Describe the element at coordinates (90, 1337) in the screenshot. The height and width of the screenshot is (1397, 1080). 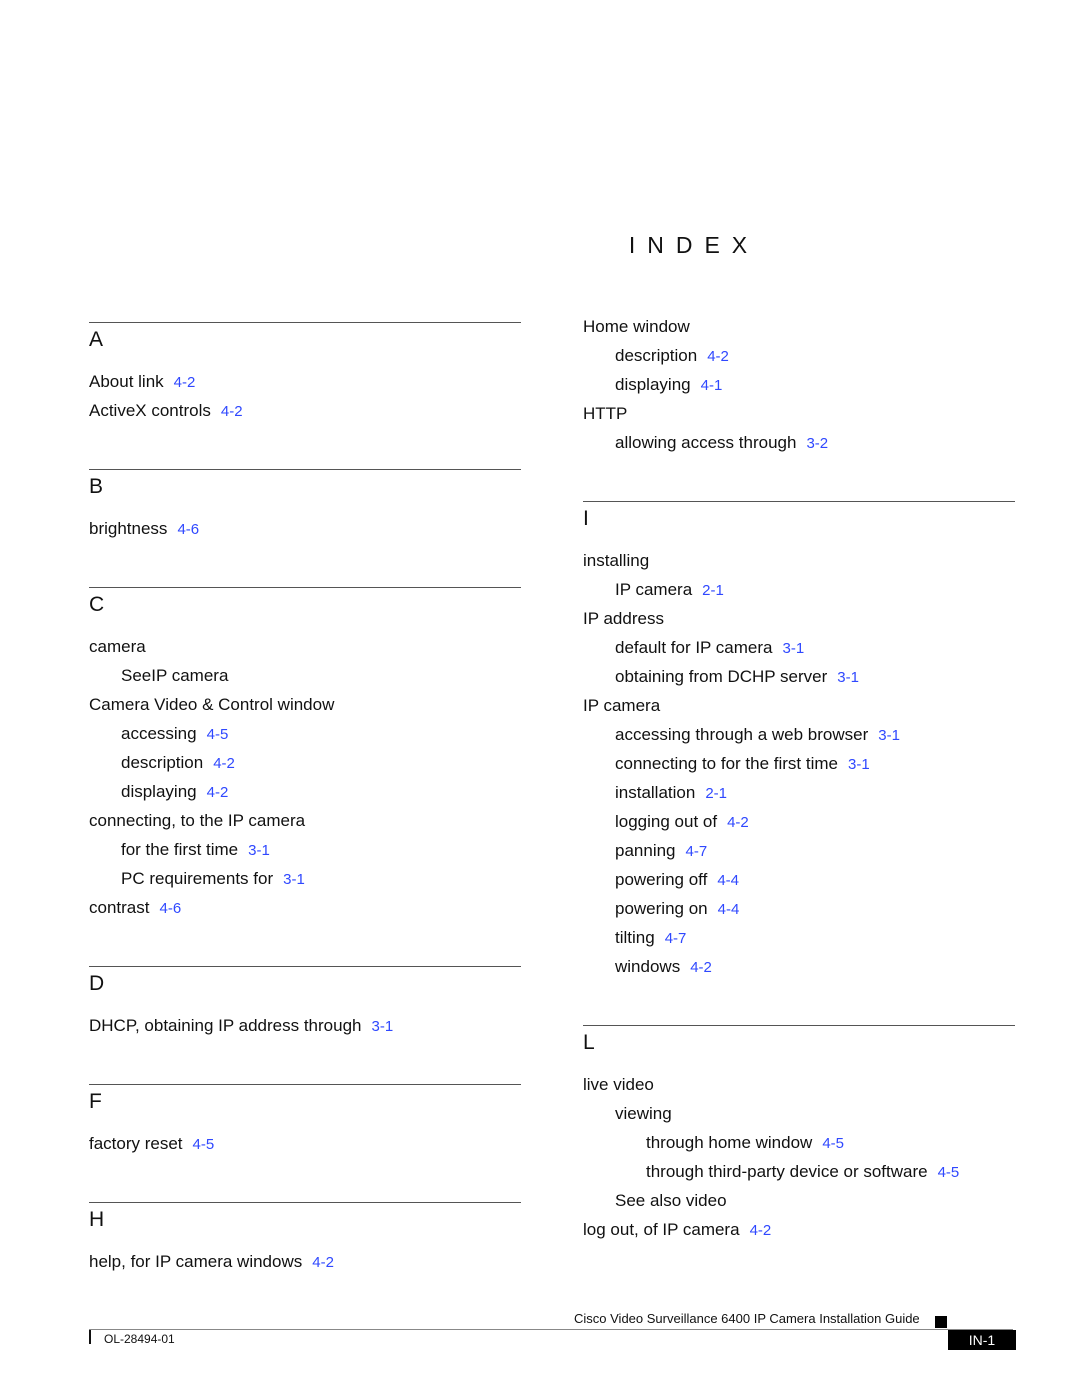
I see `footer-bar` at that location.